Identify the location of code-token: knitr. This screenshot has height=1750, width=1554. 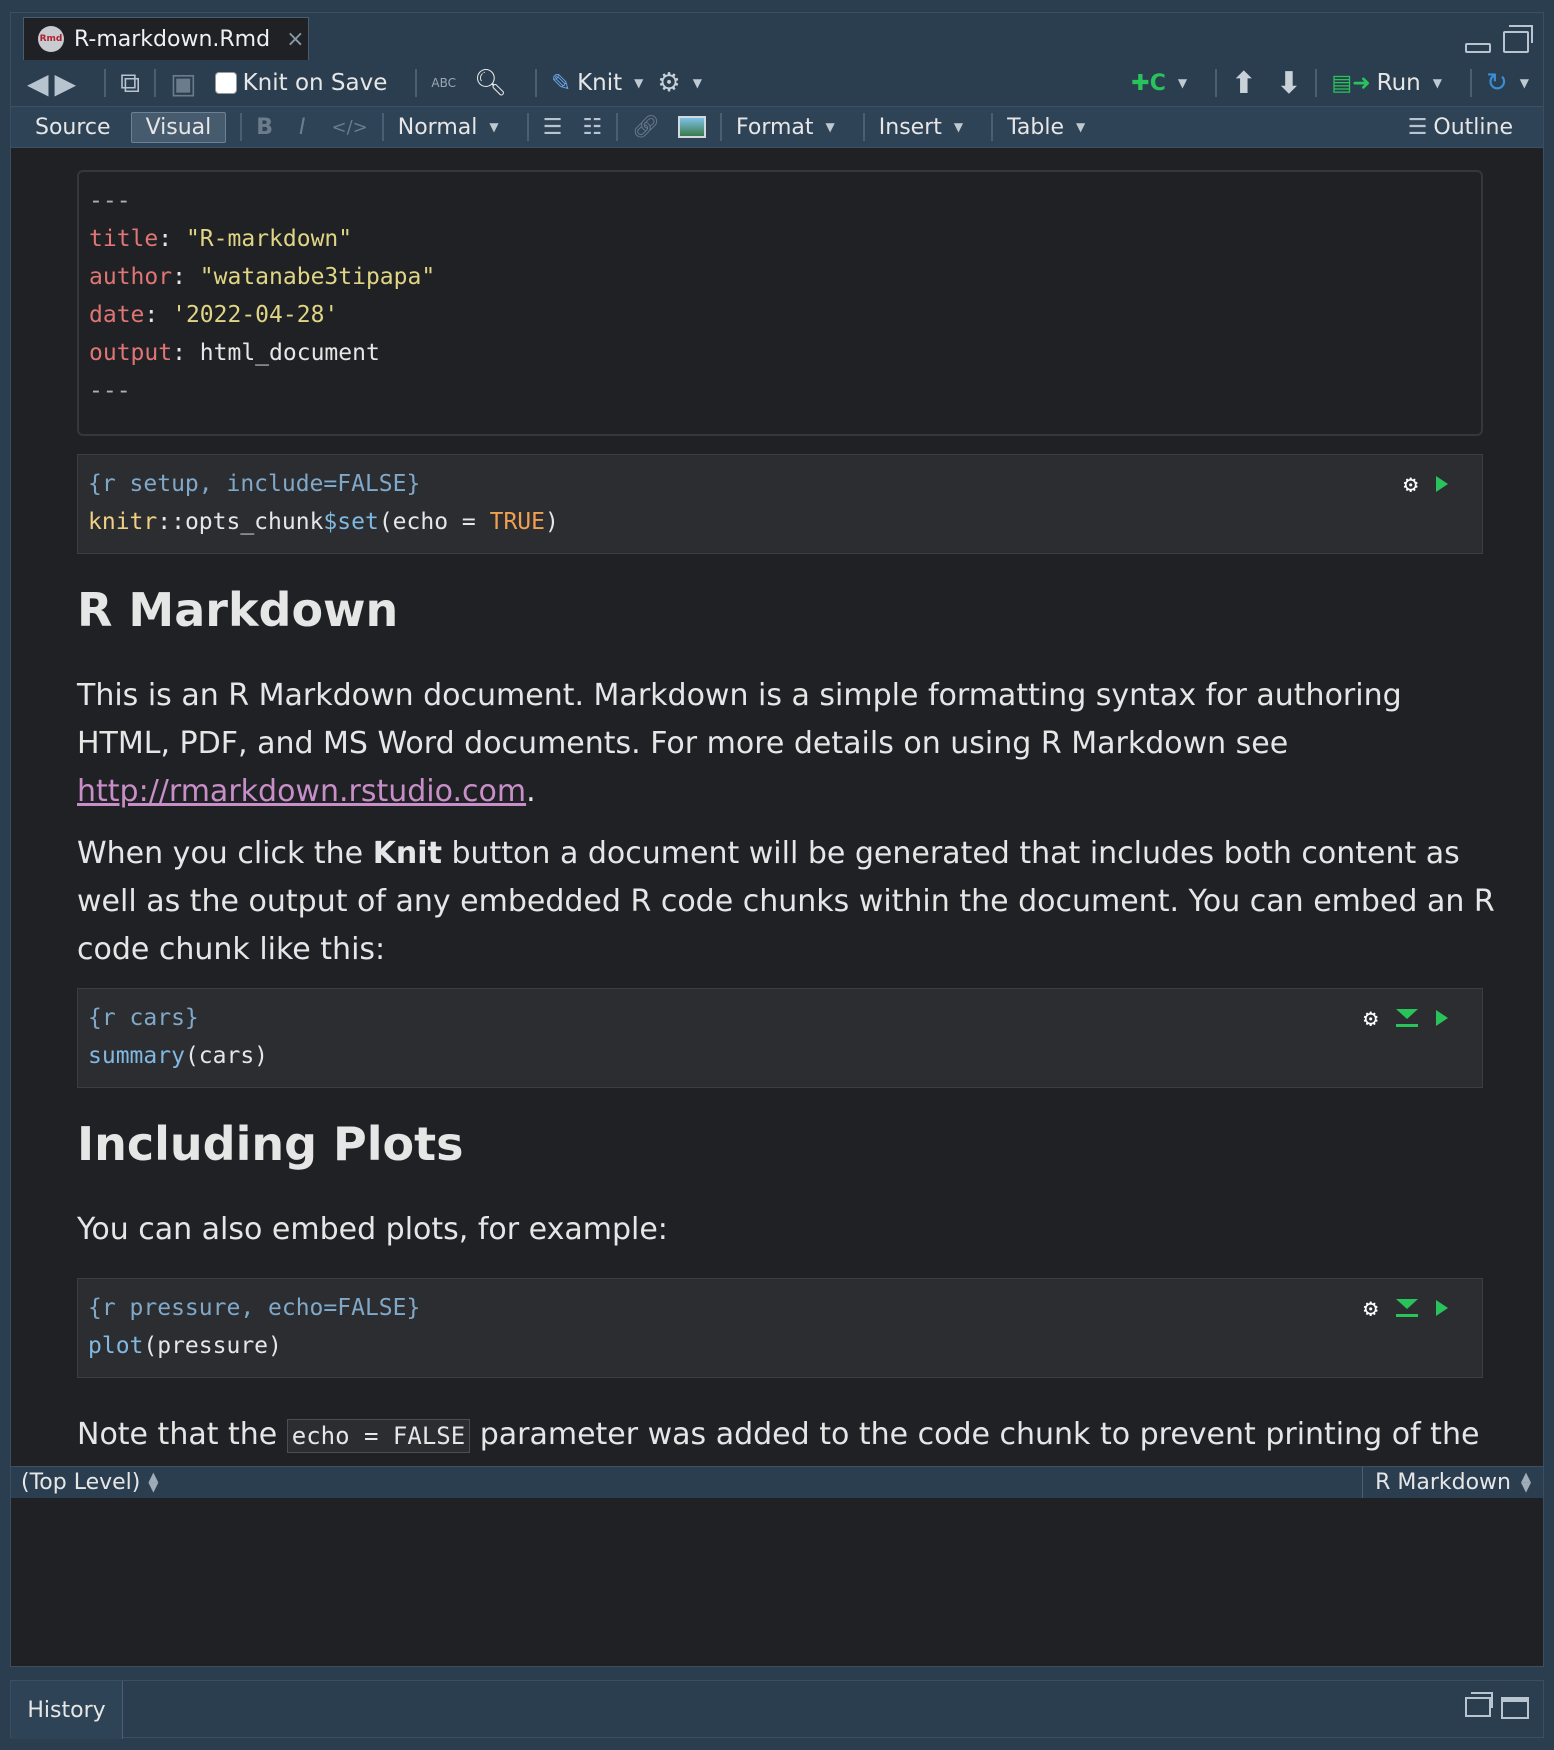
(123, 522).